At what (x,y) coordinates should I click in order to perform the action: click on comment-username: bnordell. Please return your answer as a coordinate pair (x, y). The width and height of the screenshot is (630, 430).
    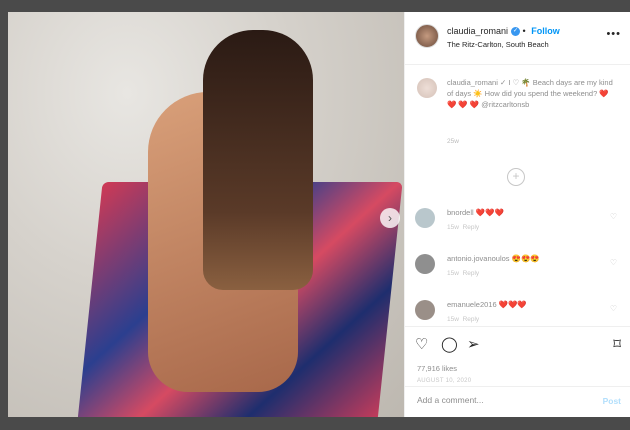
    Looking at the image, I should click on (460, 212).